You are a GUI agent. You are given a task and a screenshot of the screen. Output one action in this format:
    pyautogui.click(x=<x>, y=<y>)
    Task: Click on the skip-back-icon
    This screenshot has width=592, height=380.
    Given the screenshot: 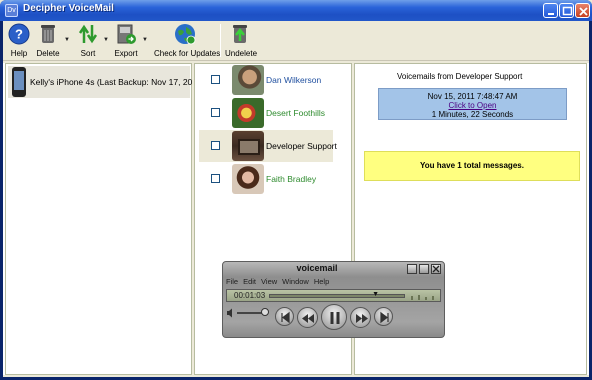 What is the action you would take?
    pyautogui.click(x=285, y=317)
    